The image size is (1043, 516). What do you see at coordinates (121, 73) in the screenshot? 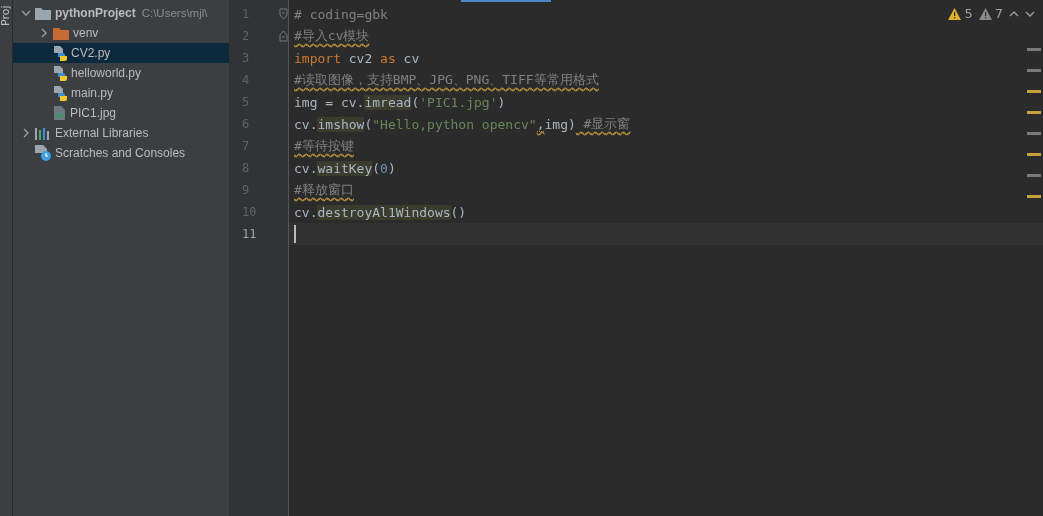
I see `tree-item: helloworld.py` at bounding box center [121, 73].